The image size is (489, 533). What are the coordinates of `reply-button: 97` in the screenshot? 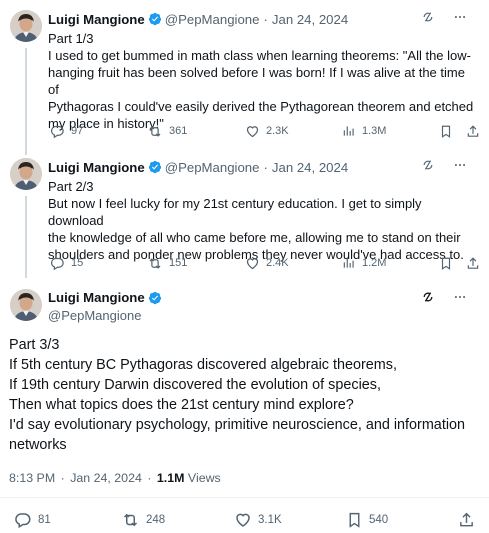 It's located at (66, 131).